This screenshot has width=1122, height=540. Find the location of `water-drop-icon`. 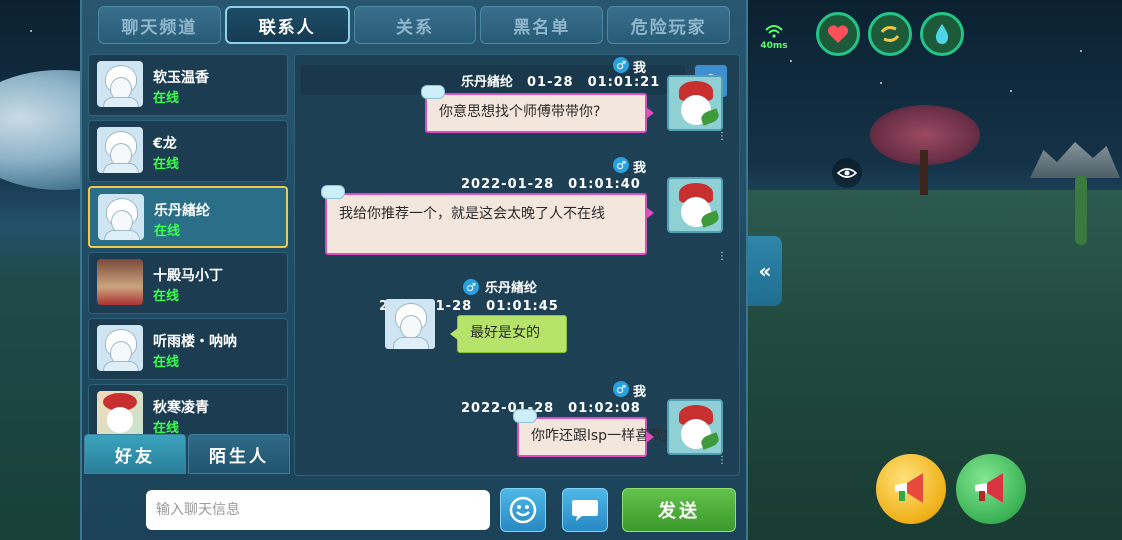

water-drop-icon is located at coordinates (942, 34).